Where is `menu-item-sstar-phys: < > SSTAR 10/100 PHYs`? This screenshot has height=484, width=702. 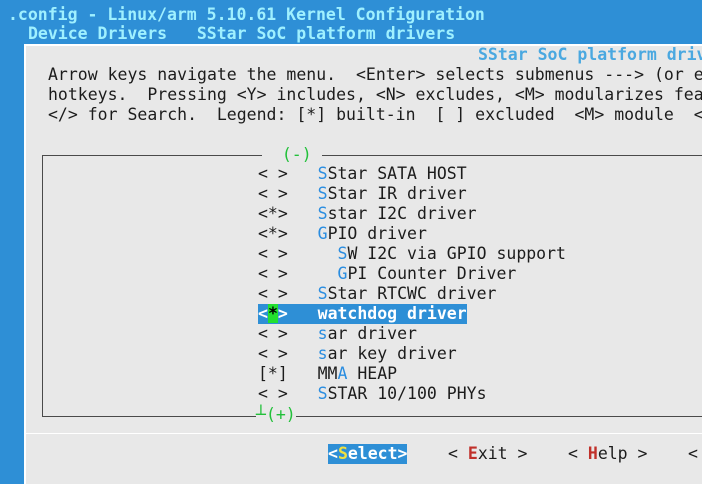
menu-item-sstar-phys: < > SSTAR 10/100 PHYs is located at coordinates (372, 394).